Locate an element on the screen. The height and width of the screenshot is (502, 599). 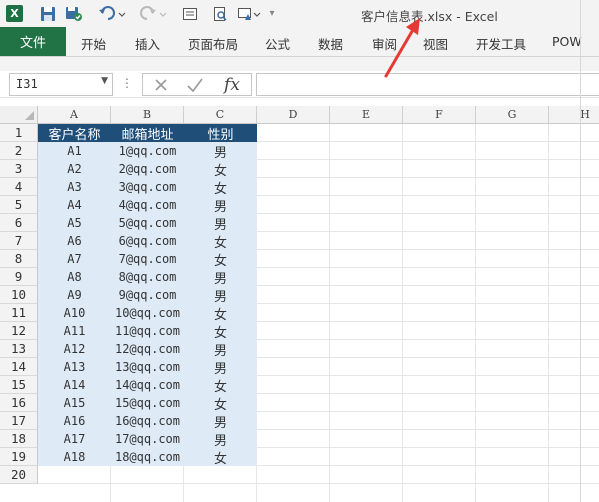
cell-email: 11@qq.com is located at coordinates (147, 331).